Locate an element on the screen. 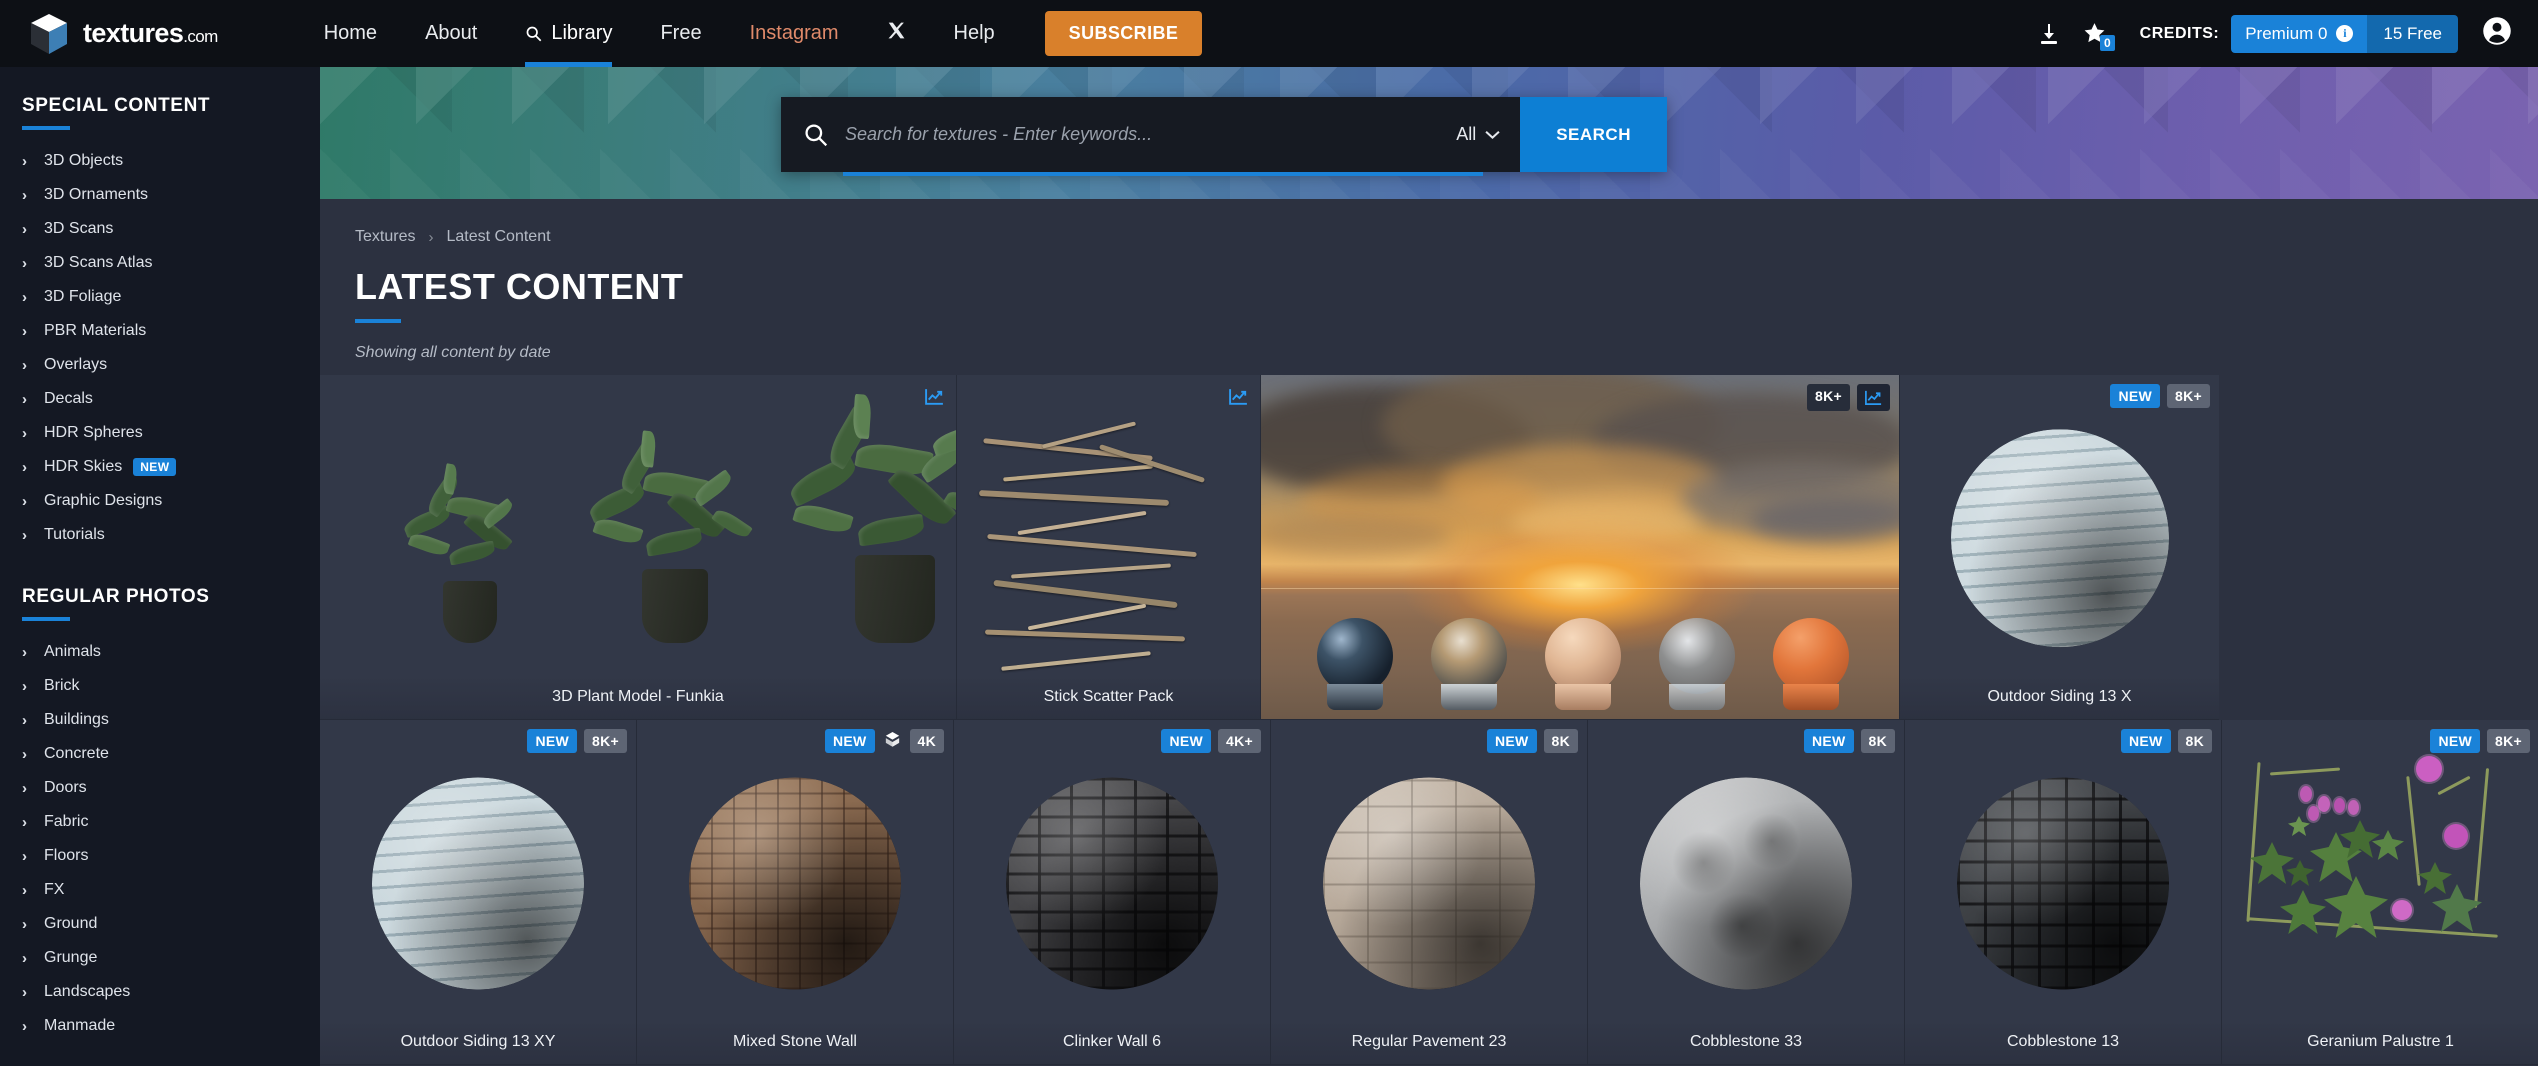 The height and width of the screenshot is (1066, 2538). content-card-regular-pavement-23: NEW 8K Regular Pavement 23 is located at coordinates (1429, 892).